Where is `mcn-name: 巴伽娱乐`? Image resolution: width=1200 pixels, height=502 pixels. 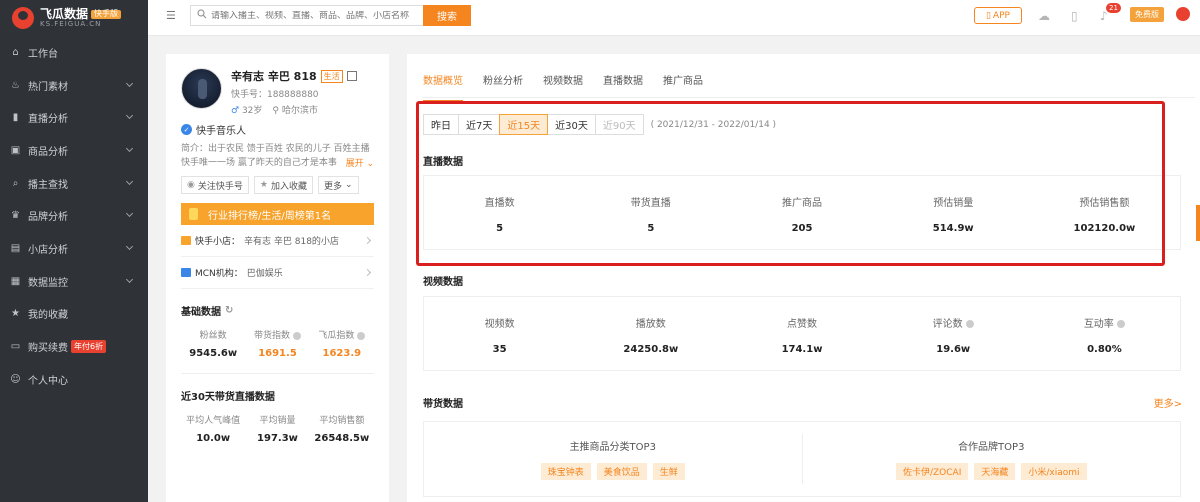 mcn-name: 巴伽娱乐 is located at coordinates (264, 274).